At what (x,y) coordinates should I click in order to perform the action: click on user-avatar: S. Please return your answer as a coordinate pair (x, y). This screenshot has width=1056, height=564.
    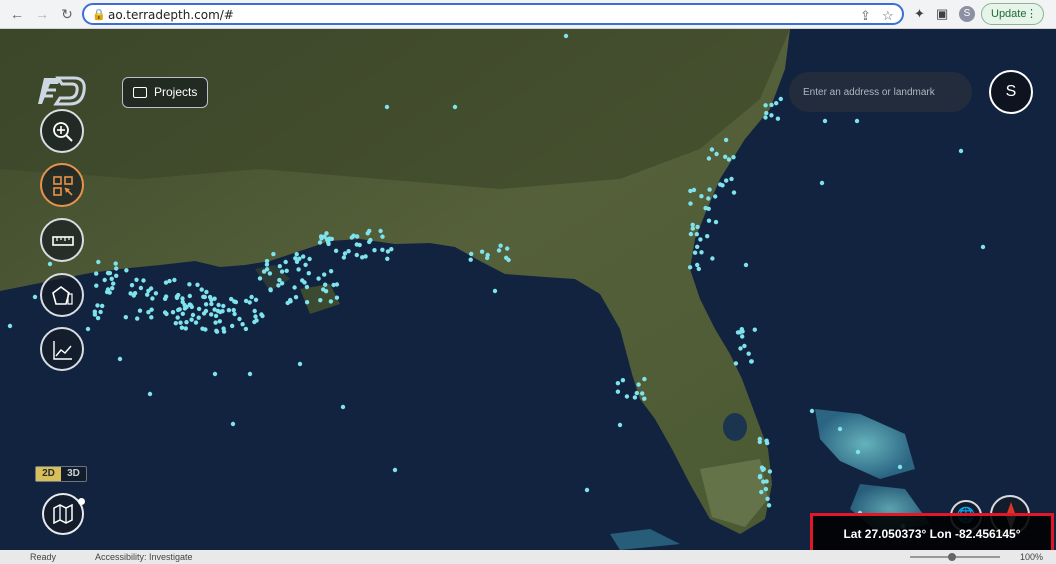
    Looking at the image, I should click on (1011, 92).